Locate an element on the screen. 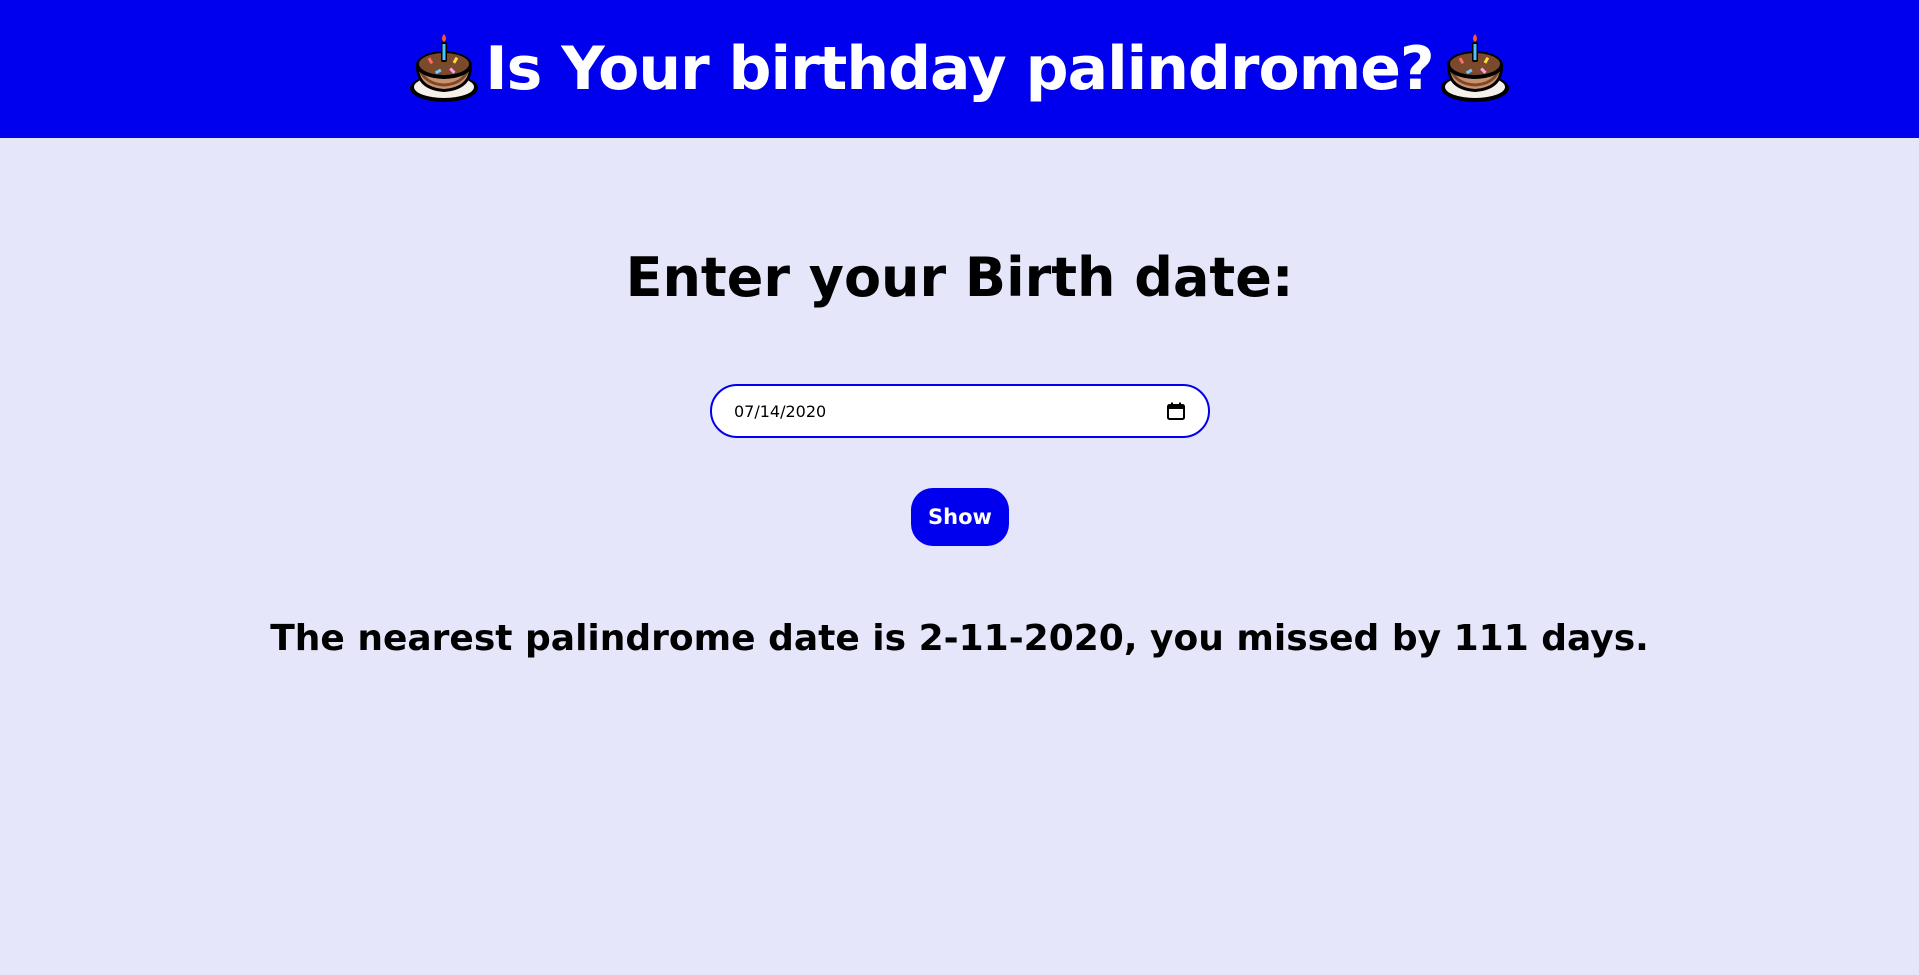  page-title: Is Your birthday palindrome? is located at coordinates (959, 69).